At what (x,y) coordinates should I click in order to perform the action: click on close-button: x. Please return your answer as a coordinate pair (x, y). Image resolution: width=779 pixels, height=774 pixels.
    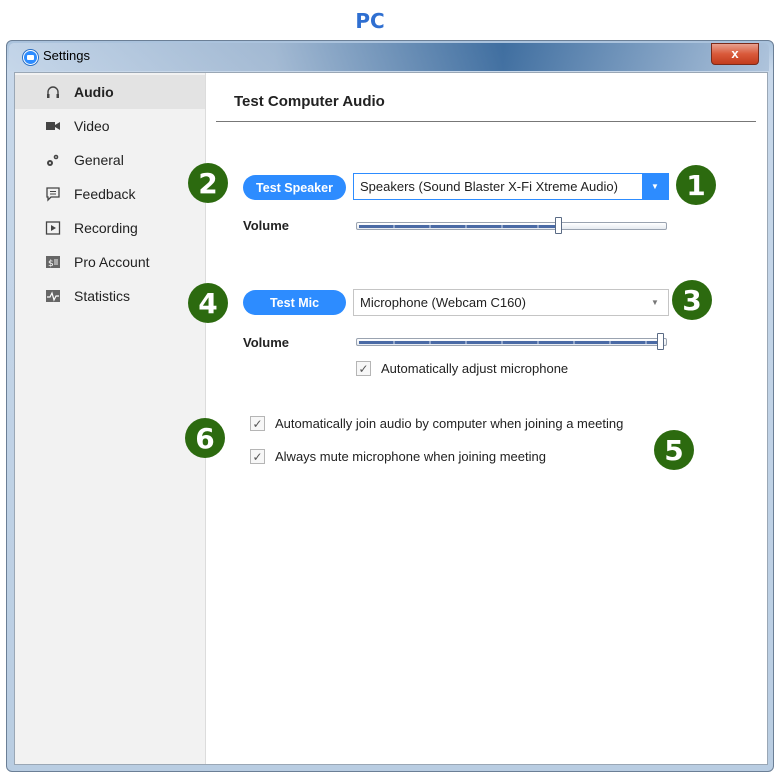
    Looking at the image, I should click on (735, 54).